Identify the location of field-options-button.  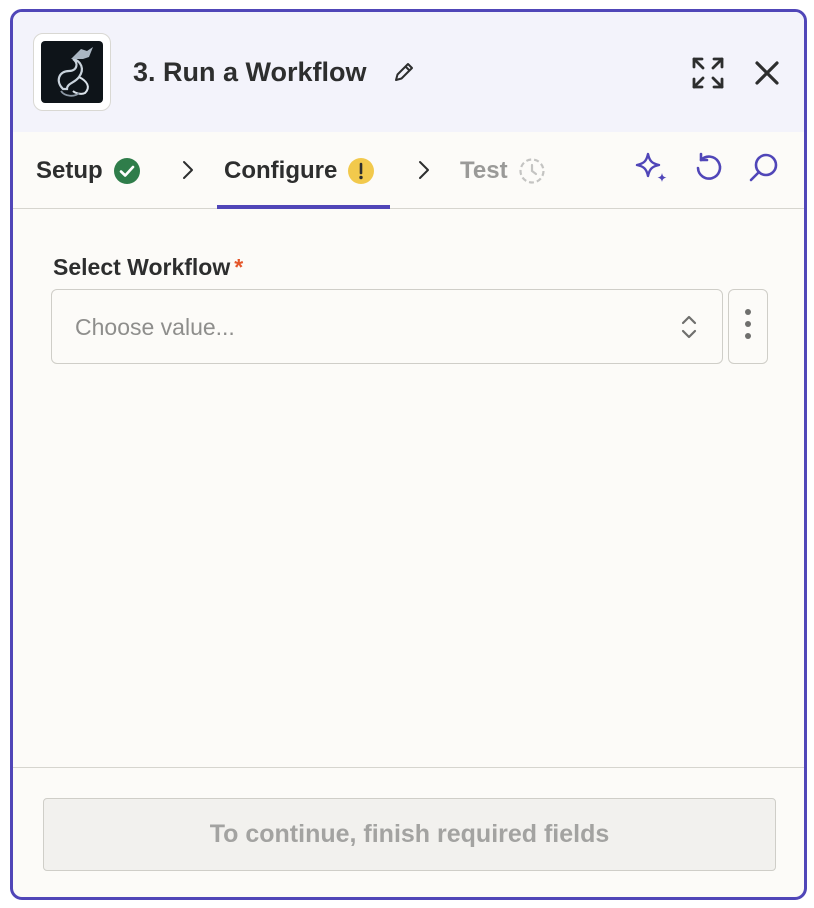
(748, 326).